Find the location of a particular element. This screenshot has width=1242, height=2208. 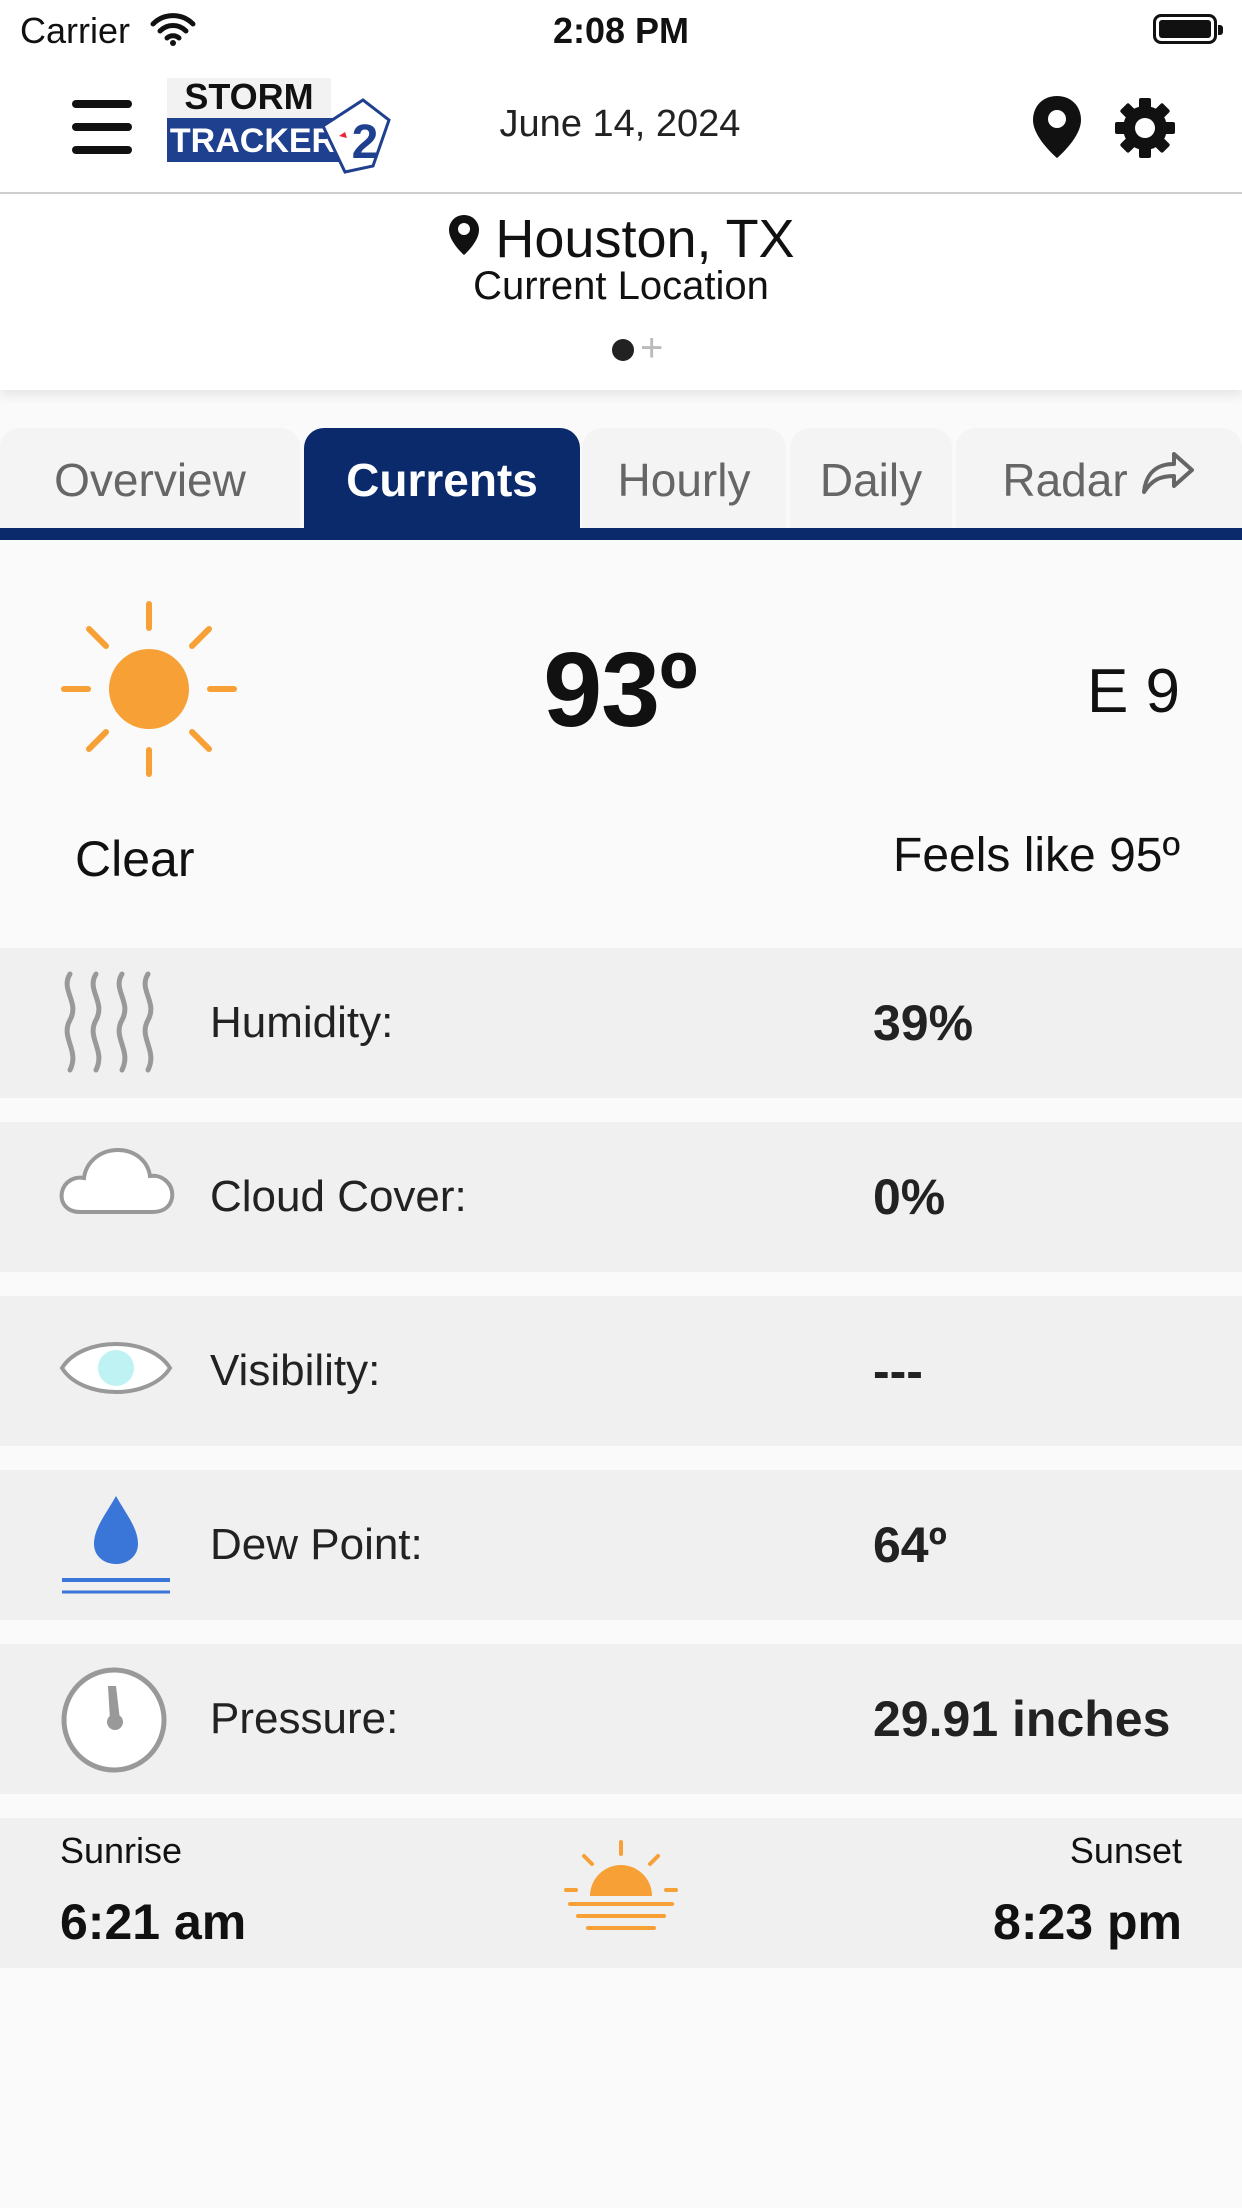

share-arrow-icon is located at coordinates (1168, 480).